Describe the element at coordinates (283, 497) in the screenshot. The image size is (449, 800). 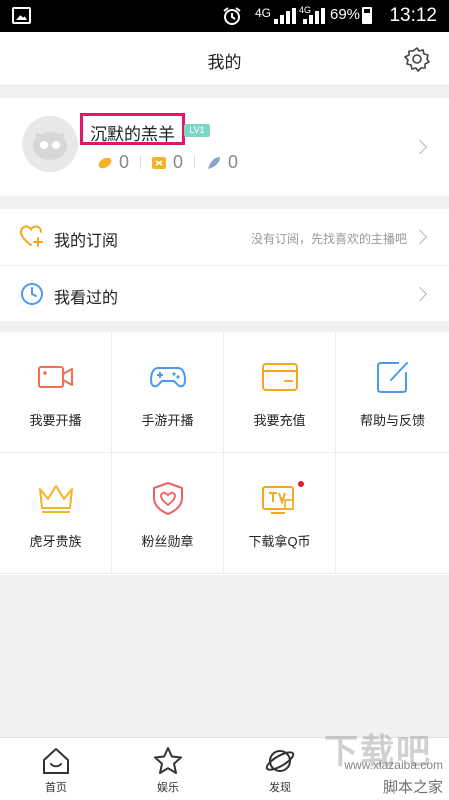
I see `tv-icon` at that location.